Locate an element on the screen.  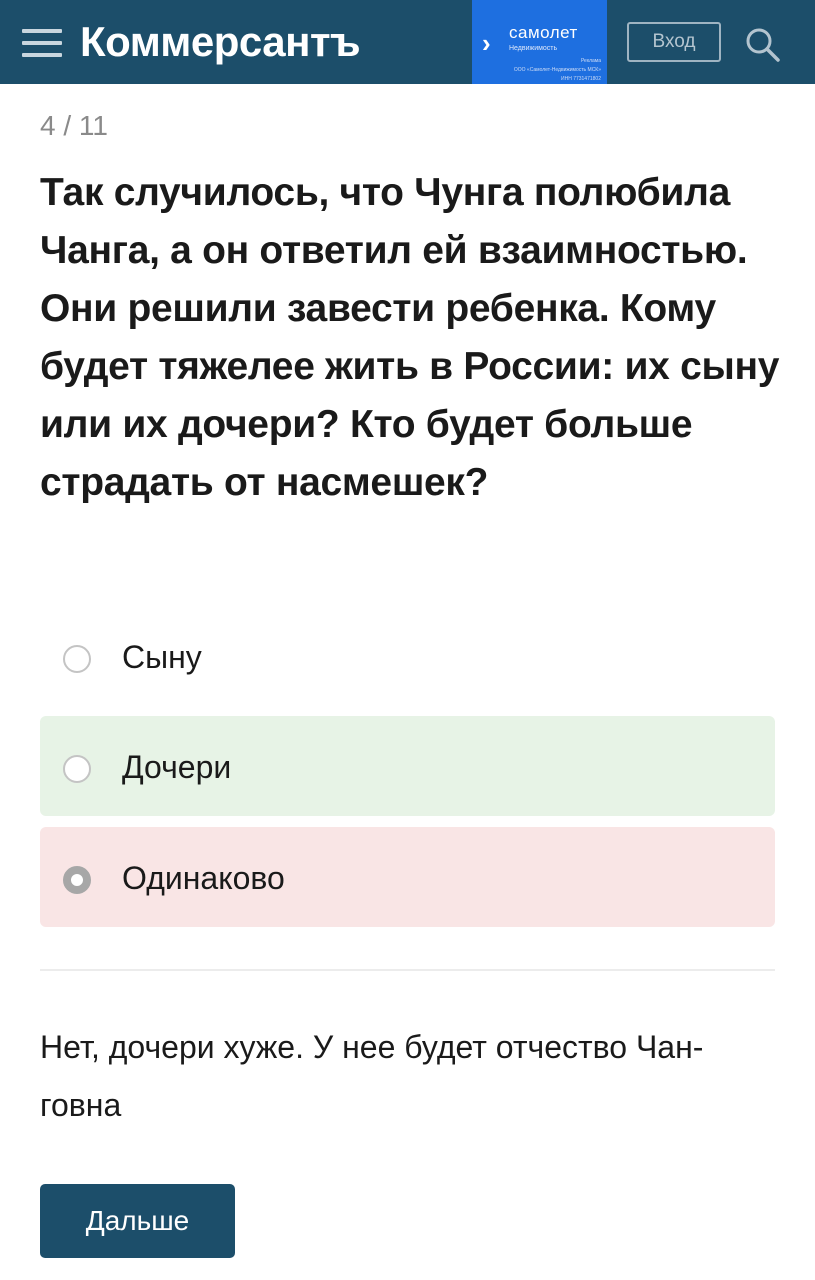
option-label: Сыну is located at coordinates (162, 657).